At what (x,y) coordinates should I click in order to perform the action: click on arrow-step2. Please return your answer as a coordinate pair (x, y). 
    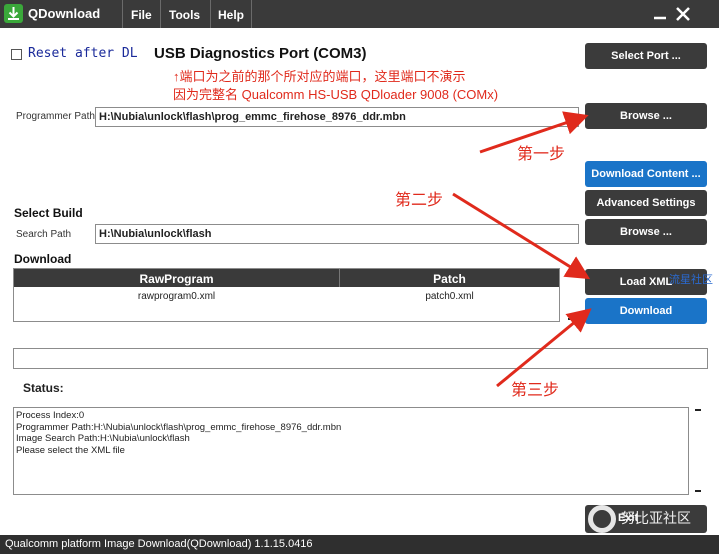
    Looking at the image, I should click on (521, 236).